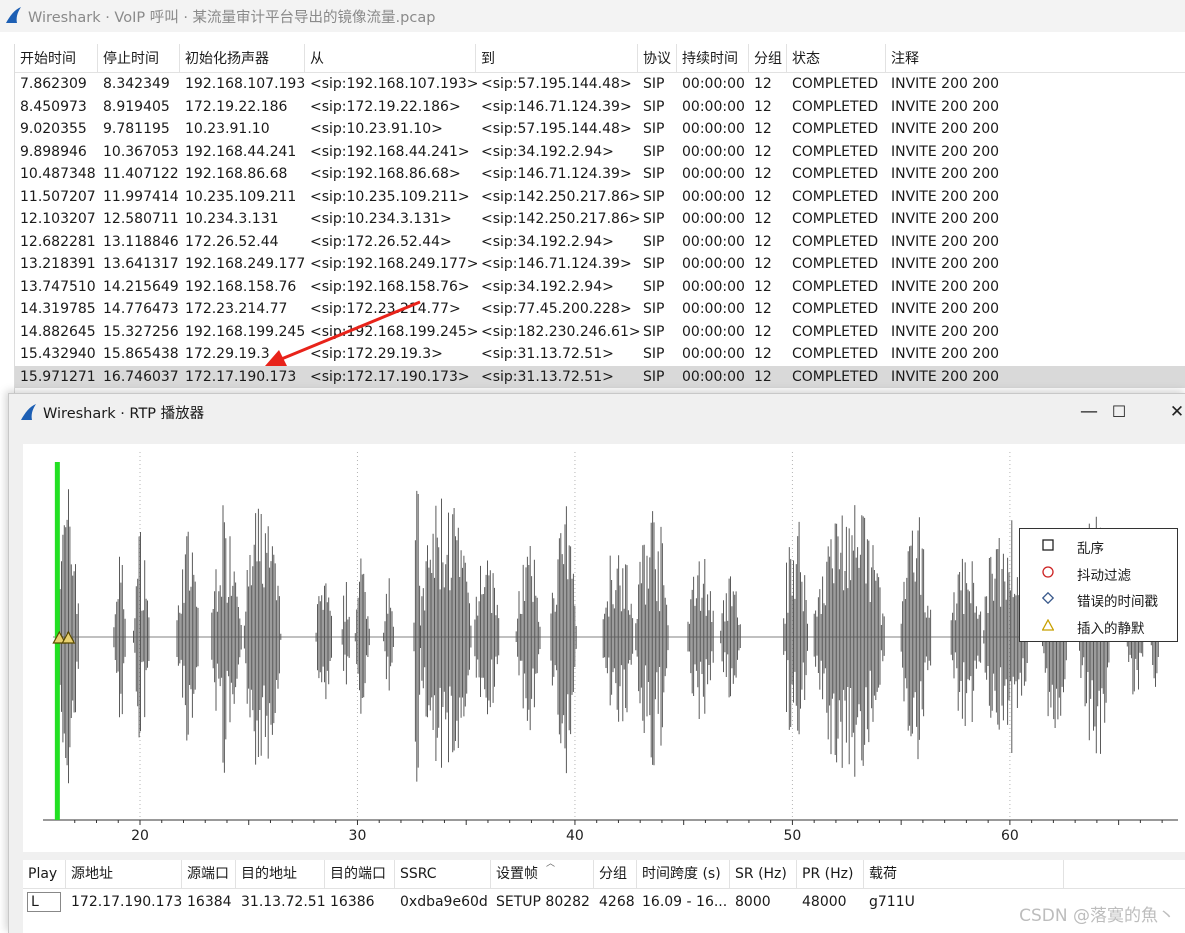  Describe the element at coordinates (209, 902) in the screenshot. I see `stream-cell: 16384` at that location.